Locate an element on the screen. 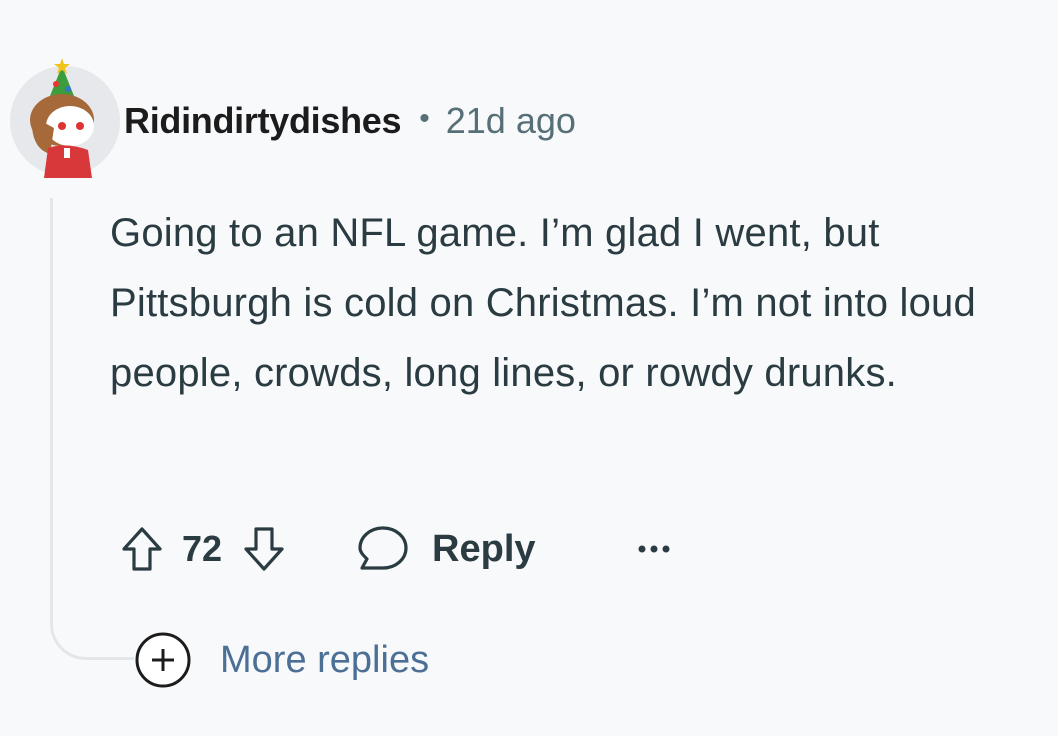 The image size is (1058, 736). downvote-icon is located at coordinates (264, 549).